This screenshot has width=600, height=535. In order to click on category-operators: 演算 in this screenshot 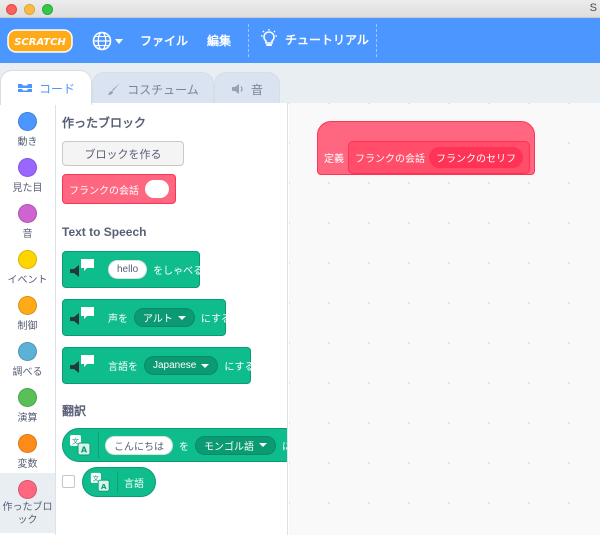, I will do `click(27, 408)`.